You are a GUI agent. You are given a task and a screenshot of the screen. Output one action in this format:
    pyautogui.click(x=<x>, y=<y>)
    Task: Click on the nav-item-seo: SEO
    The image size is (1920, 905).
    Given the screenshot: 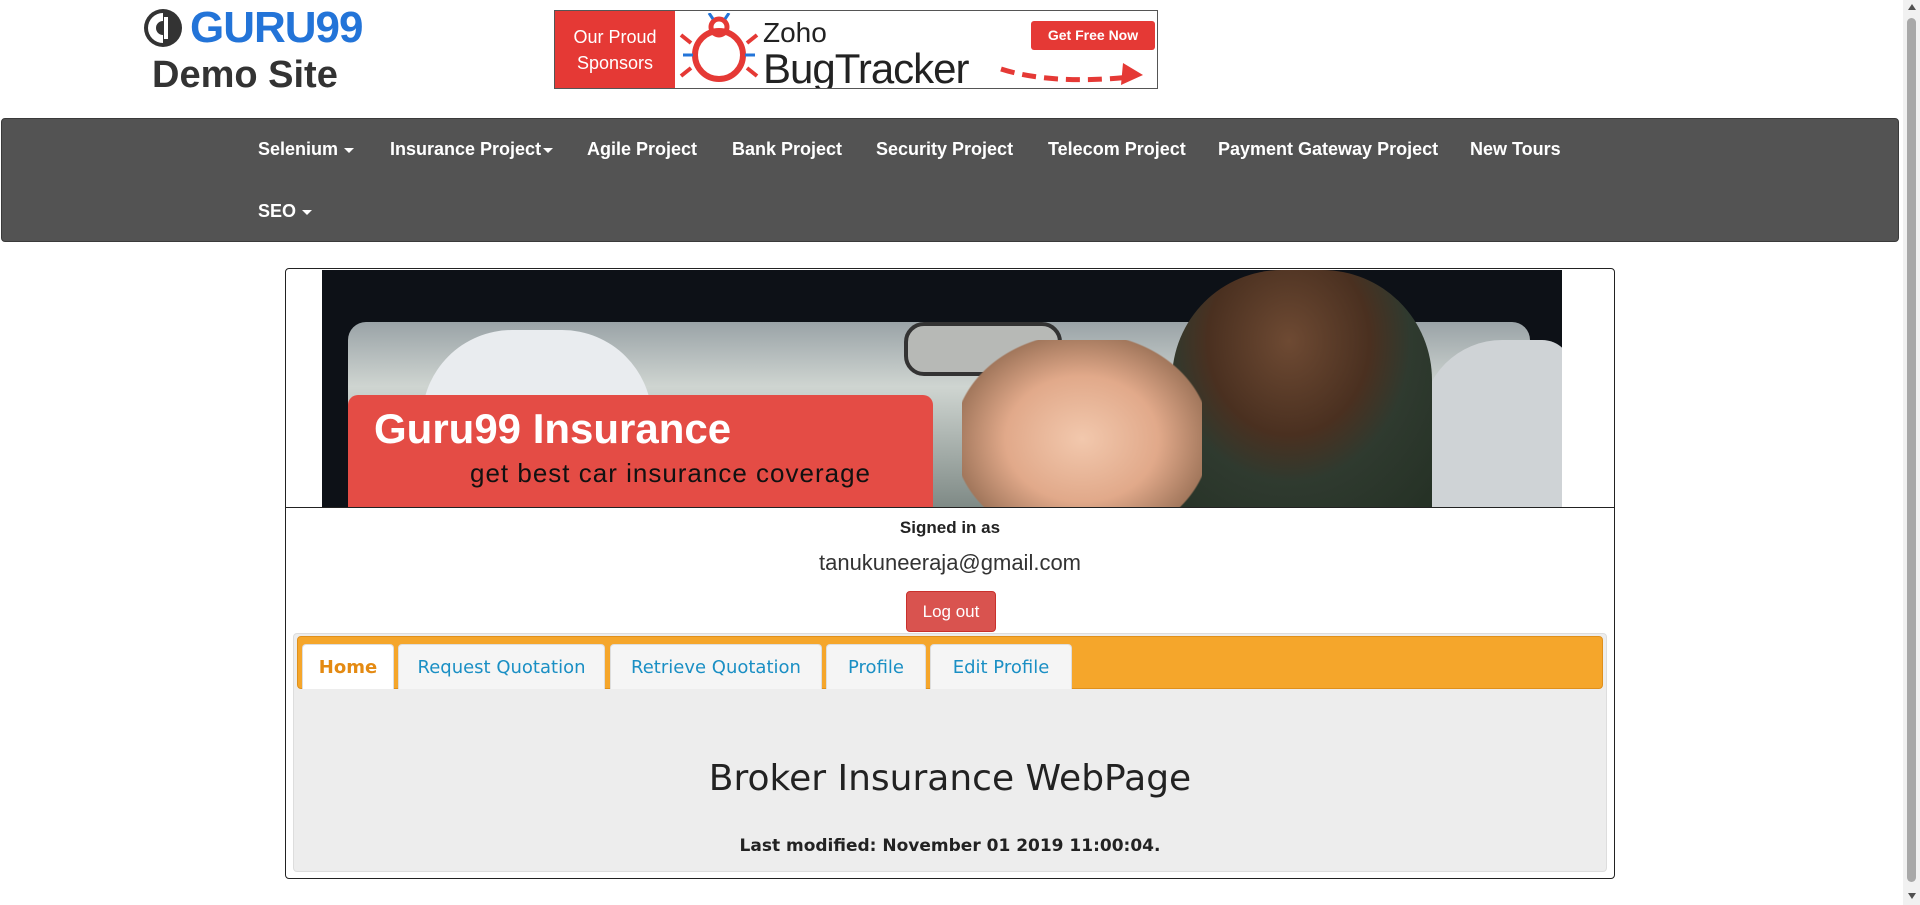 What is the action you would take?
    pyautogui.click(x=285, y=211)
    